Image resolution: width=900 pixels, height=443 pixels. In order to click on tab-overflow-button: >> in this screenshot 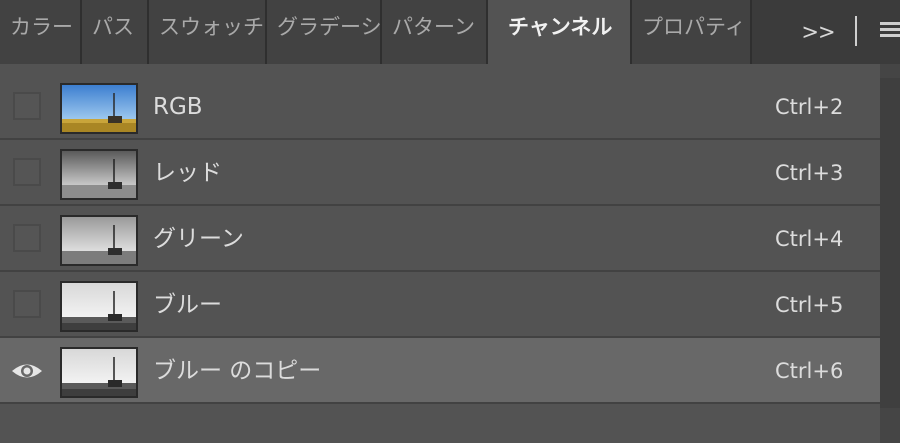, I will do `click(818, 32)`.